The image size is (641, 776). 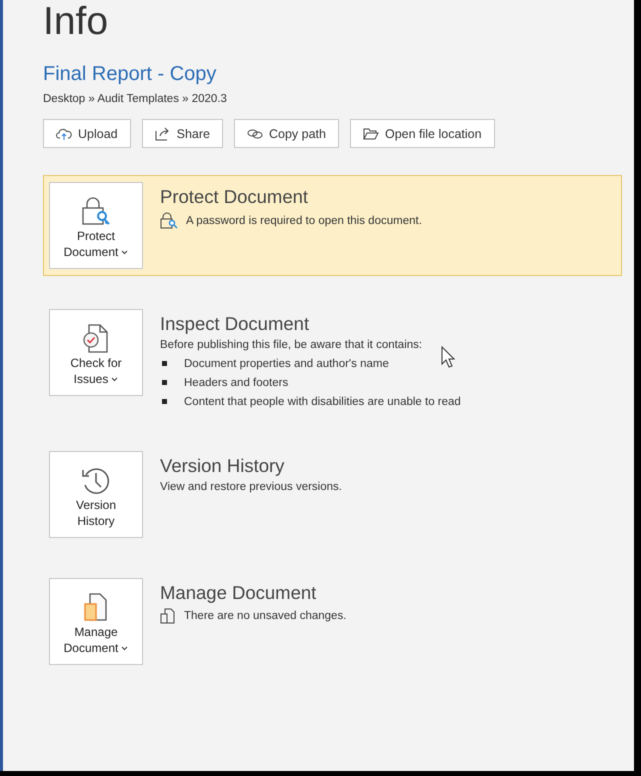 I want to click on link-icon, so click(x=254, y=134).